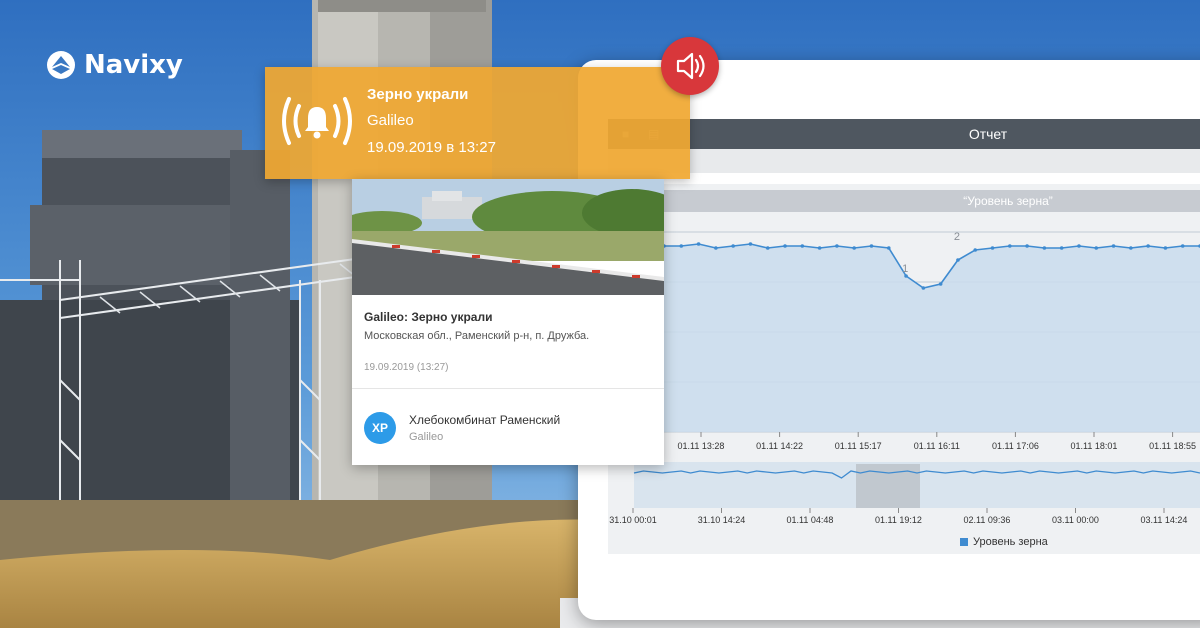 This screenshot has width=1200, height=628. I want to click on x-tick-label: 01.11 16:11, so click(937, 446).